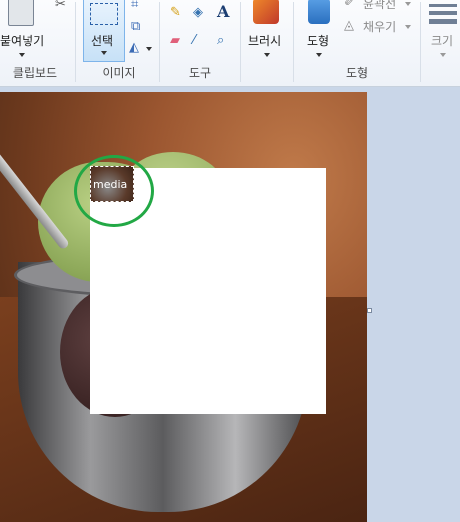  Describe the element at coordinates (349, 5) in the screenshot. I see `outline-icon: ✐` at that location.